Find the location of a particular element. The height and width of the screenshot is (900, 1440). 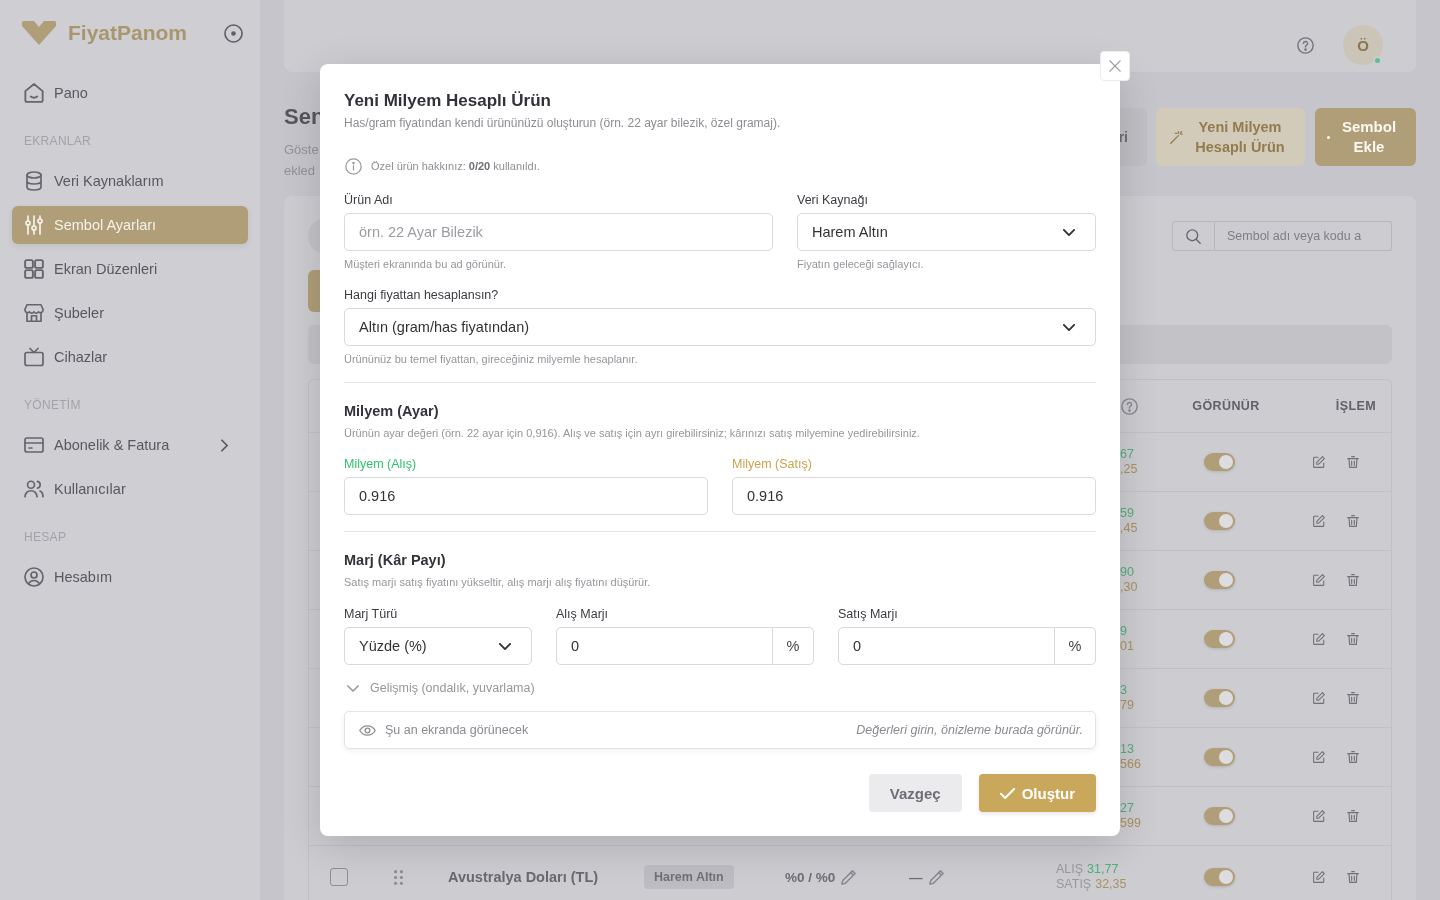

sidebar-item: Ekran Düzenleri is located at coordinates (130, 269).